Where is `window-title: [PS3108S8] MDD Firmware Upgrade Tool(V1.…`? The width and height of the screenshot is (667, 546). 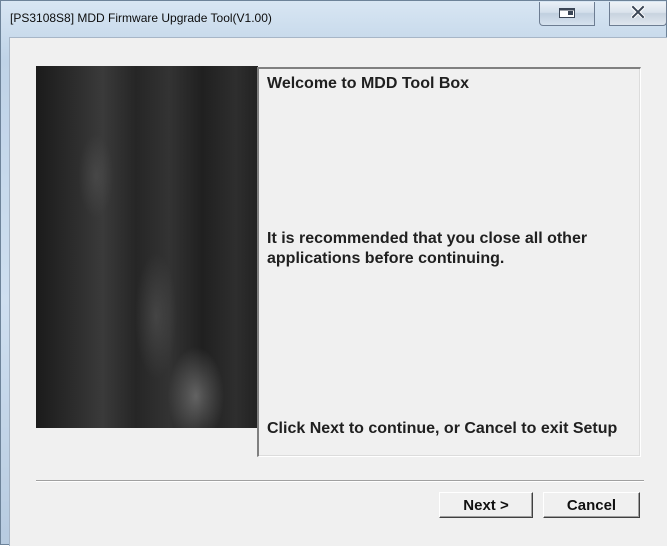 window-title: [PS3108S8] MDD Firmware Upgrade Tool(V1.… is located at coordinates (141, 18).